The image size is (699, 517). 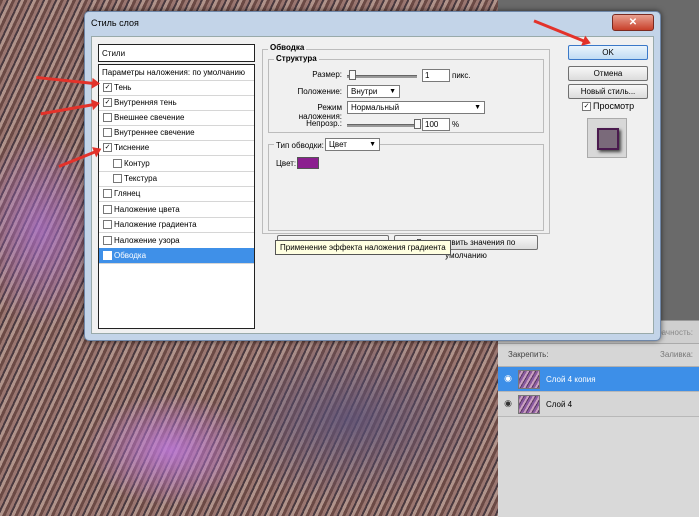 What do you see at coordinates (436, 124) in the screenshot?
I see `opacity-input: 100` at bounding box center [436, 124].